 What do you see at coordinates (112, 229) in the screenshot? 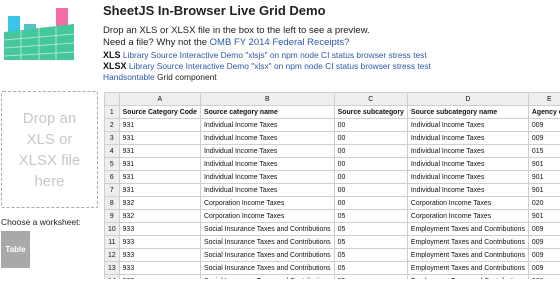
I see `row-header: 10` at bounding box center [112, 229].